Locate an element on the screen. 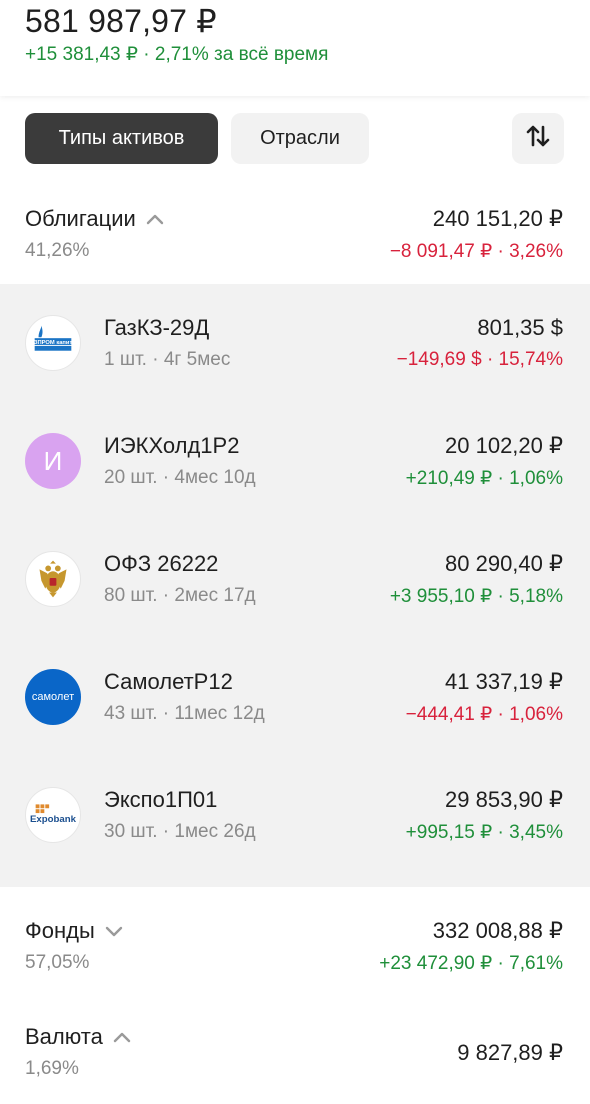 Image resolution: width=590 pixels, height=1104 pixels. sort-arrows-icon is located at coordinates (538, 138).